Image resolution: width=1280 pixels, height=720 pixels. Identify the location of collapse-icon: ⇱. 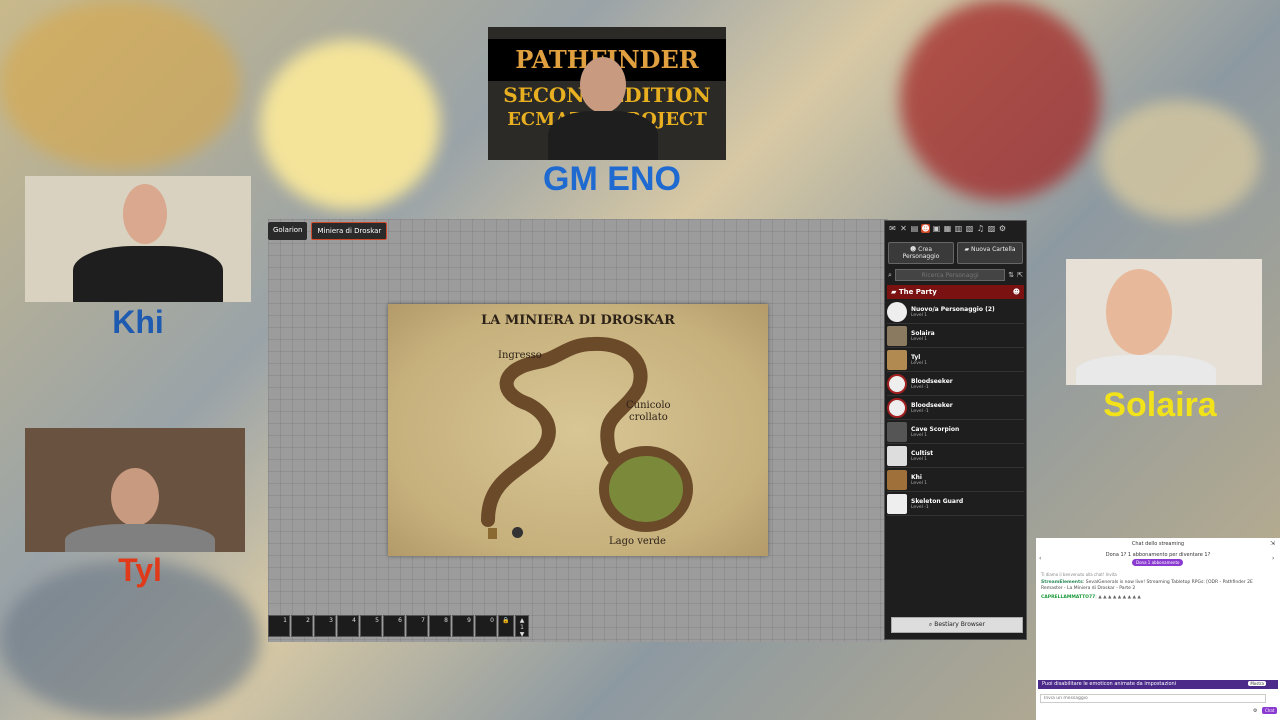
(1020, 275).